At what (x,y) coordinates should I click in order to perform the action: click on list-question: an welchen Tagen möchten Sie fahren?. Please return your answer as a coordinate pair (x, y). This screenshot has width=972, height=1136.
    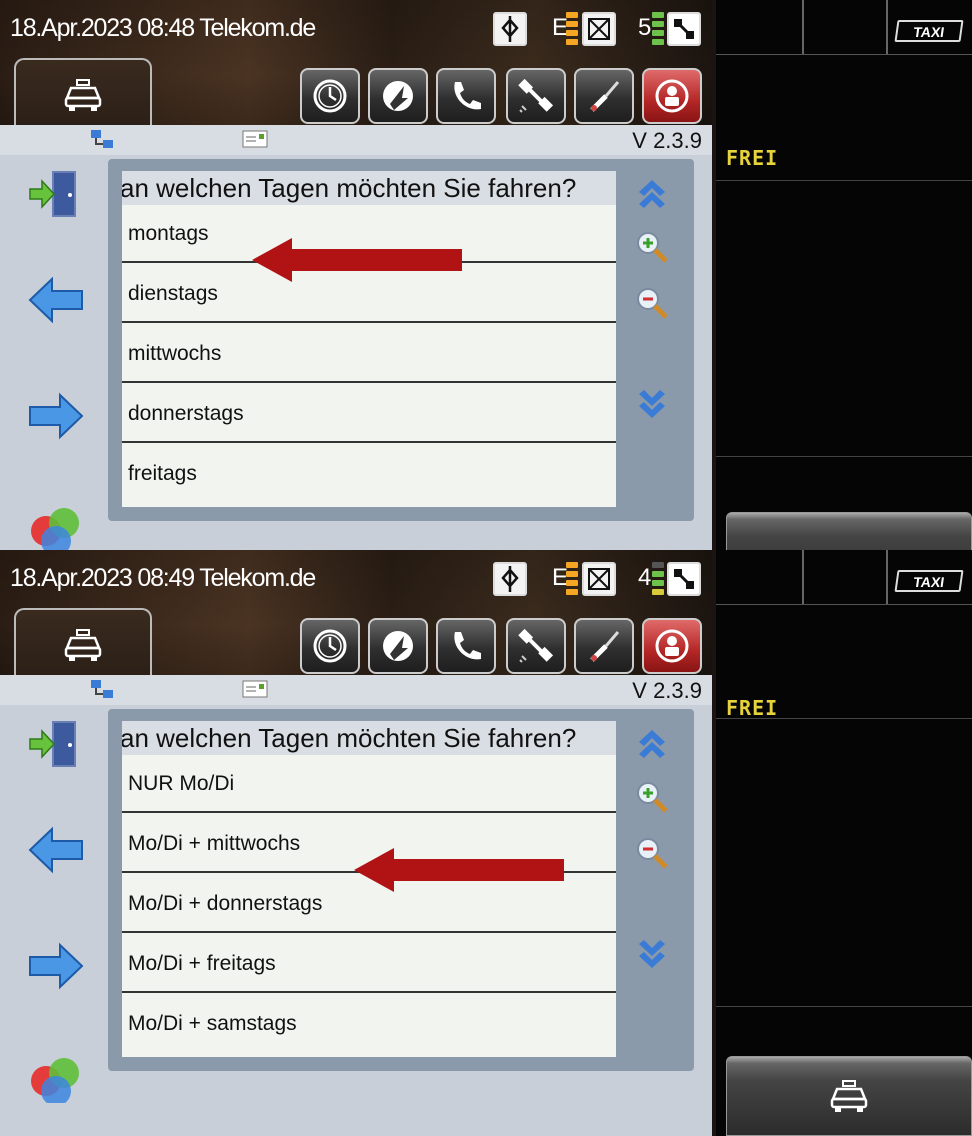
    Looking at the image, I should click on (369, 738).